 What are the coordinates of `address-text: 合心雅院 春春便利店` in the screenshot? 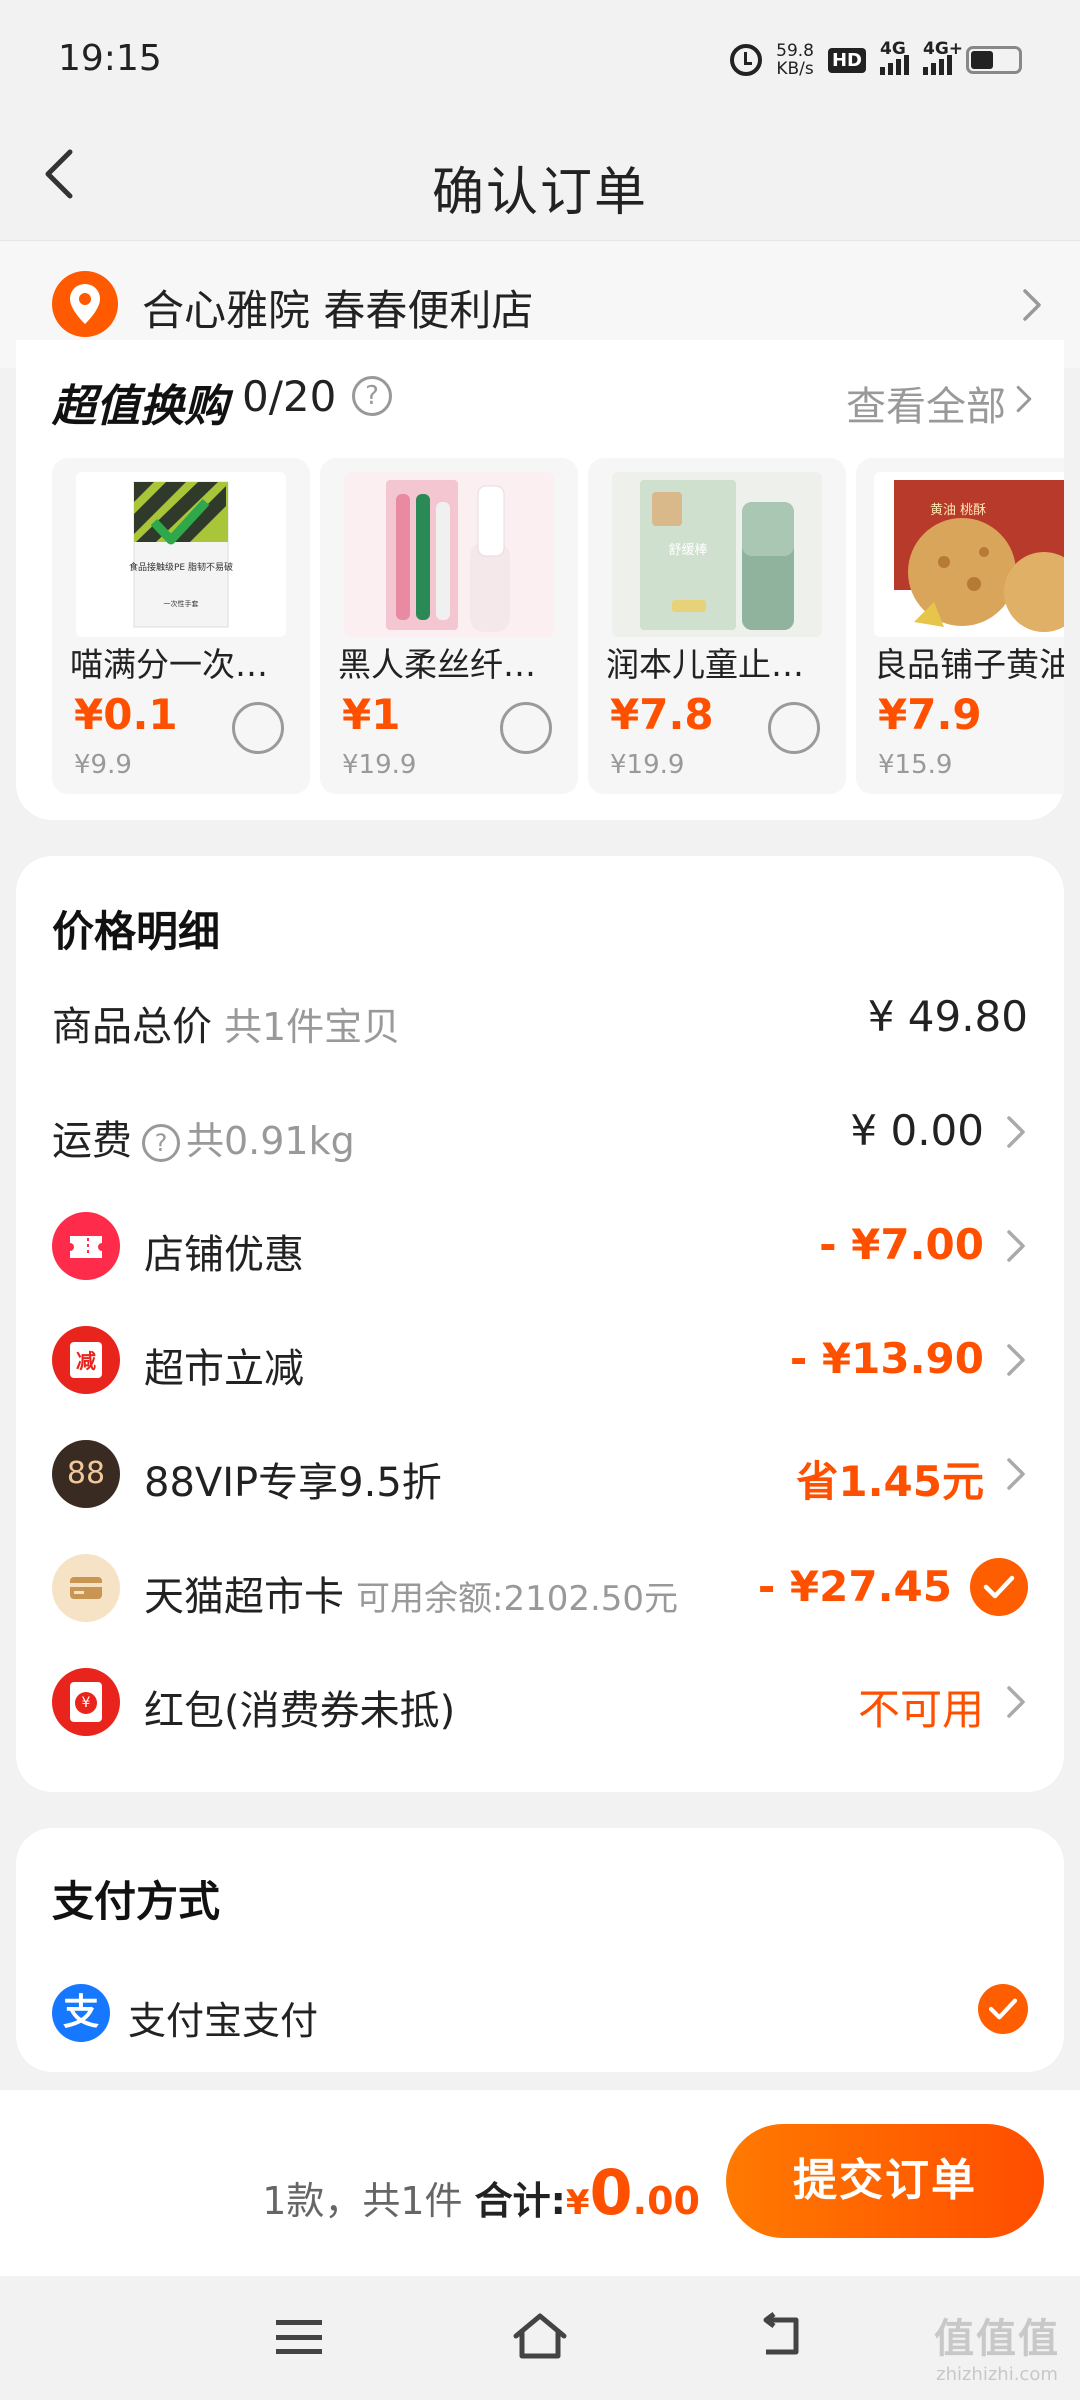 It's located at (338, 310).